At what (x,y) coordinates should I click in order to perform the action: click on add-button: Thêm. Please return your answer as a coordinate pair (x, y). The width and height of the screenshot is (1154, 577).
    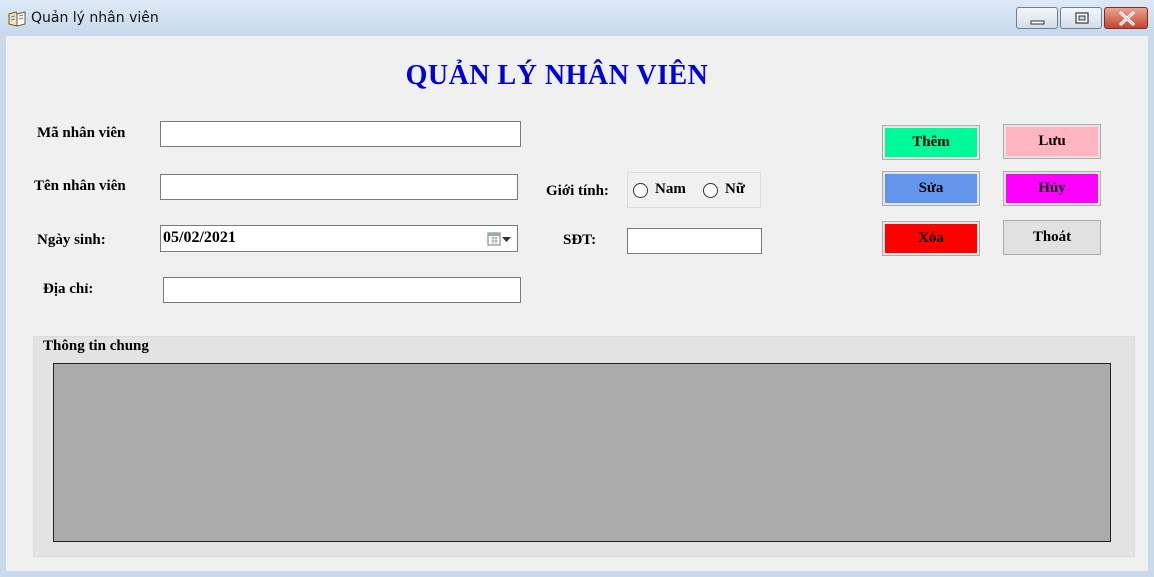
    Looking at the image, I should click on (931, 142).